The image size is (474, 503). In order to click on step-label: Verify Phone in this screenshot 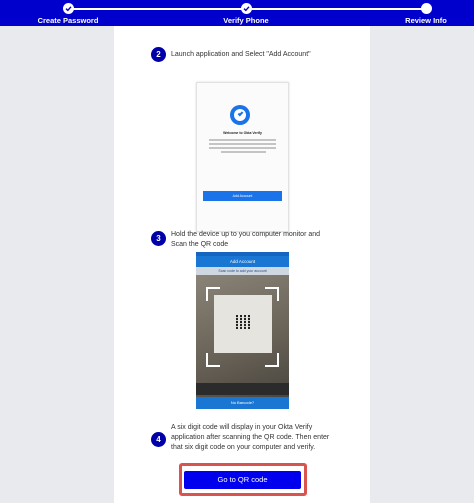, I will do `click(246, 20)`.